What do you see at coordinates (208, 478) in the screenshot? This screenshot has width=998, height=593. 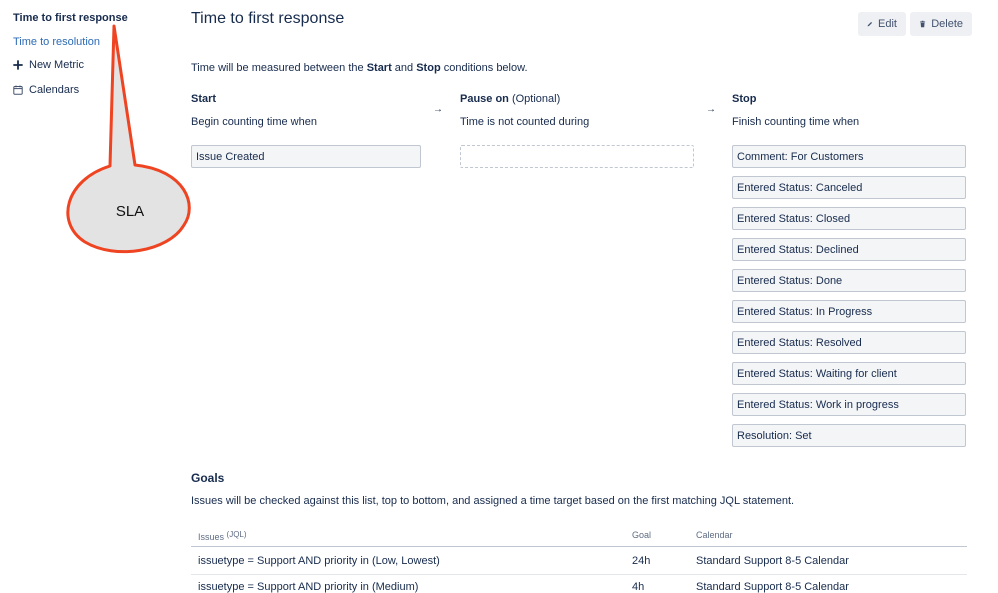 I see `goals-title: Goals` at bounding box center [208, 478].